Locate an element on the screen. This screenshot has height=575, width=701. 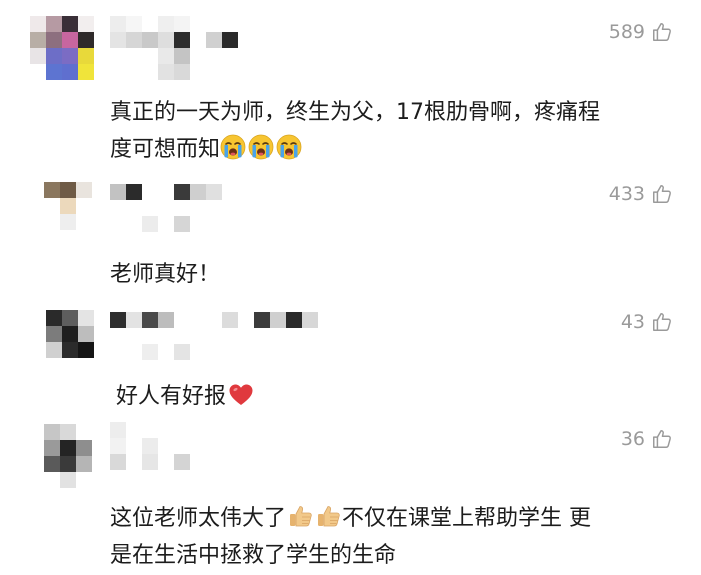
comment-line: 好人有好报 is located at coordinates (185, 396).